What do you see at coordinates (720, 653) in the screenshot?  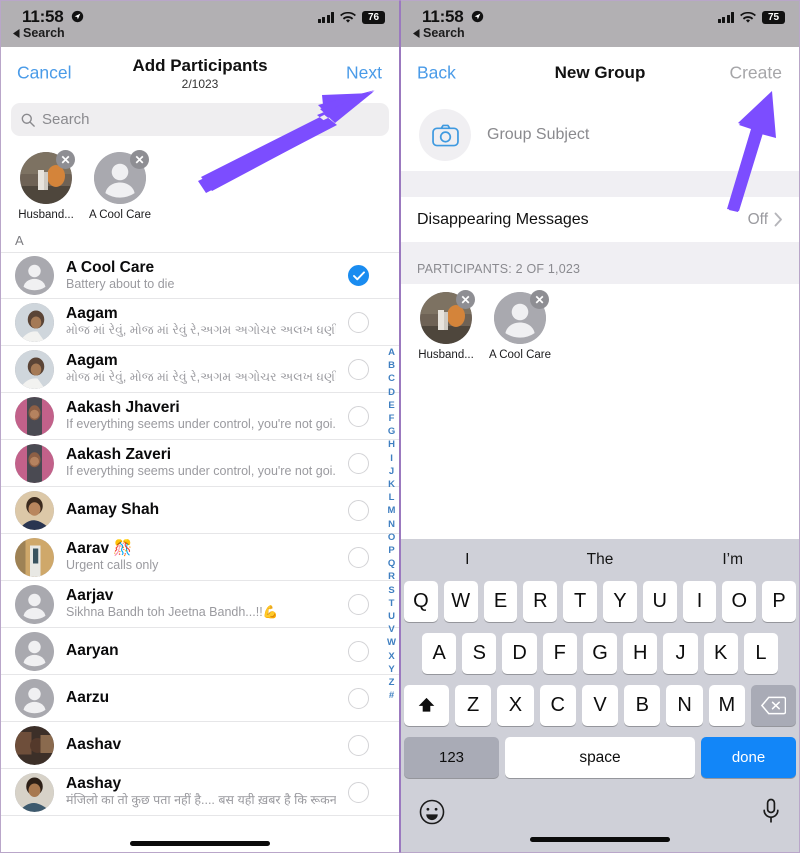 I see `key-k: K` at bounding box center [720, 653].